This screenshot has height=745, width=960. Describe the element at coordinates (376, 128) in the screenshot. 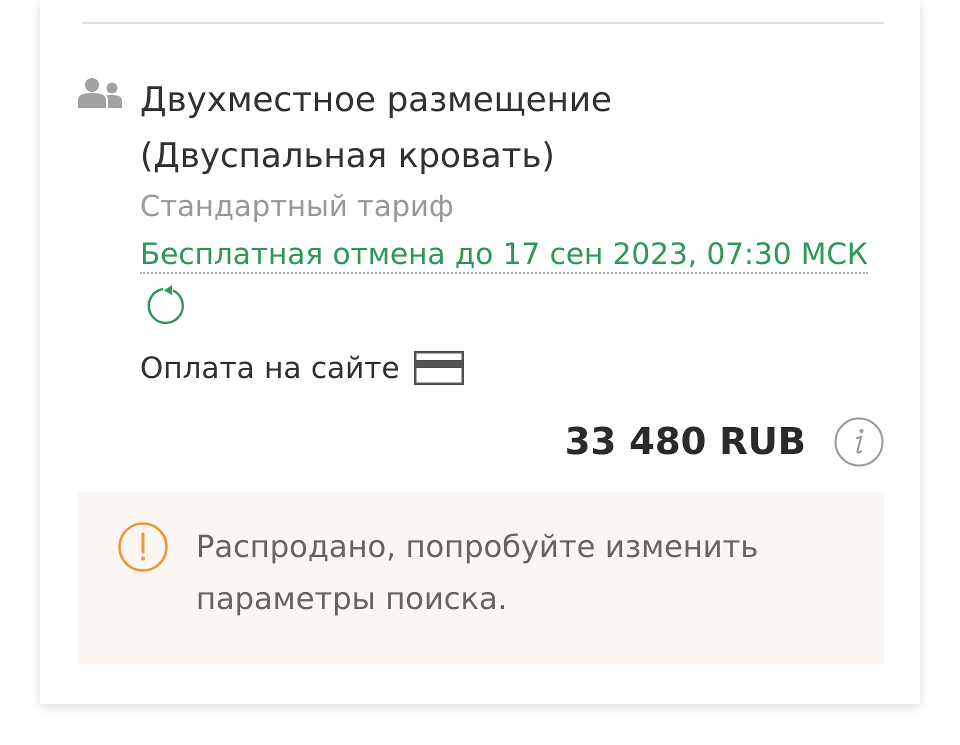

I see `room-title: Двухместное размещение (Двуспальная кровать)` at that location.